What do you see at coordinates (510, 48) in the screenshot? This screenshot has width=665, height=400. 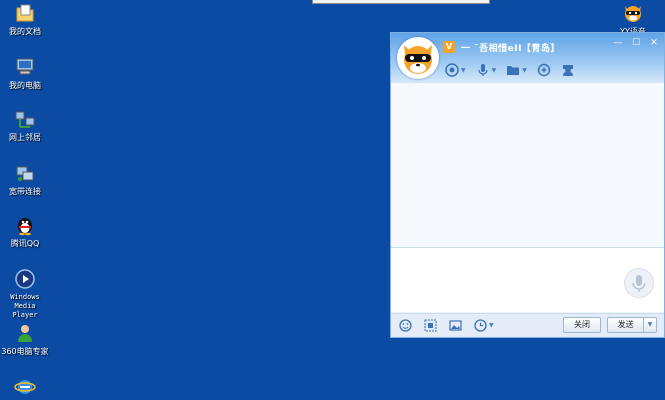 I see `chat-title: 一 ˜吾相惜eII【青岛】` at bounding box center [510, 48].